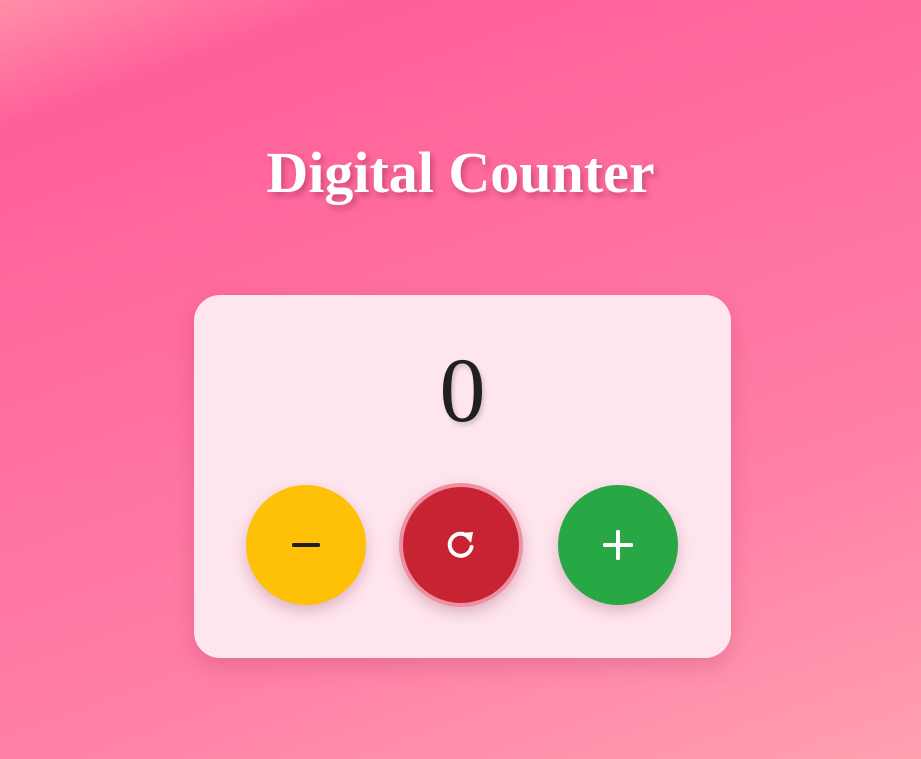 The width and height of the screenshot is (921, 759). What do you see at coordinates (460, 172) in the screenshot?
I see `page-title: Digital Counter` at bounding box center [460, 172].